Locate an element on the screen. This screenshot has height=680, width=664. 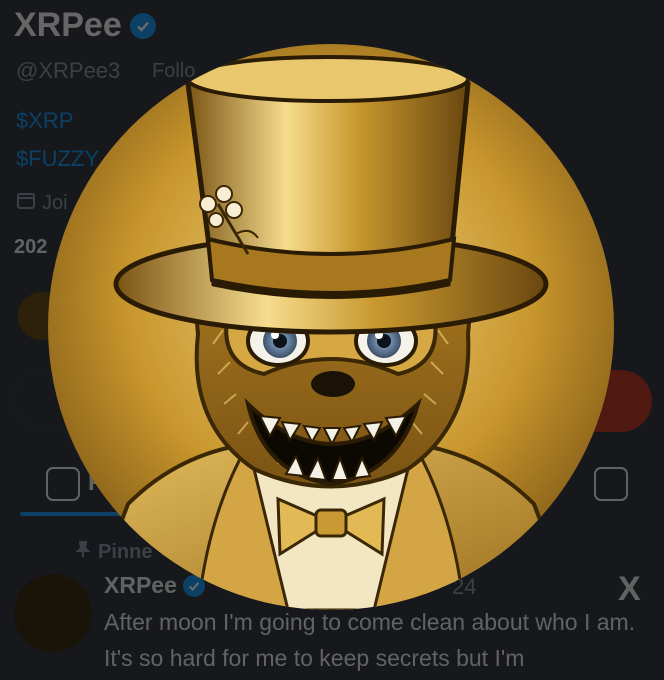
joined-label: Joi is located at coordinates (55, 202).